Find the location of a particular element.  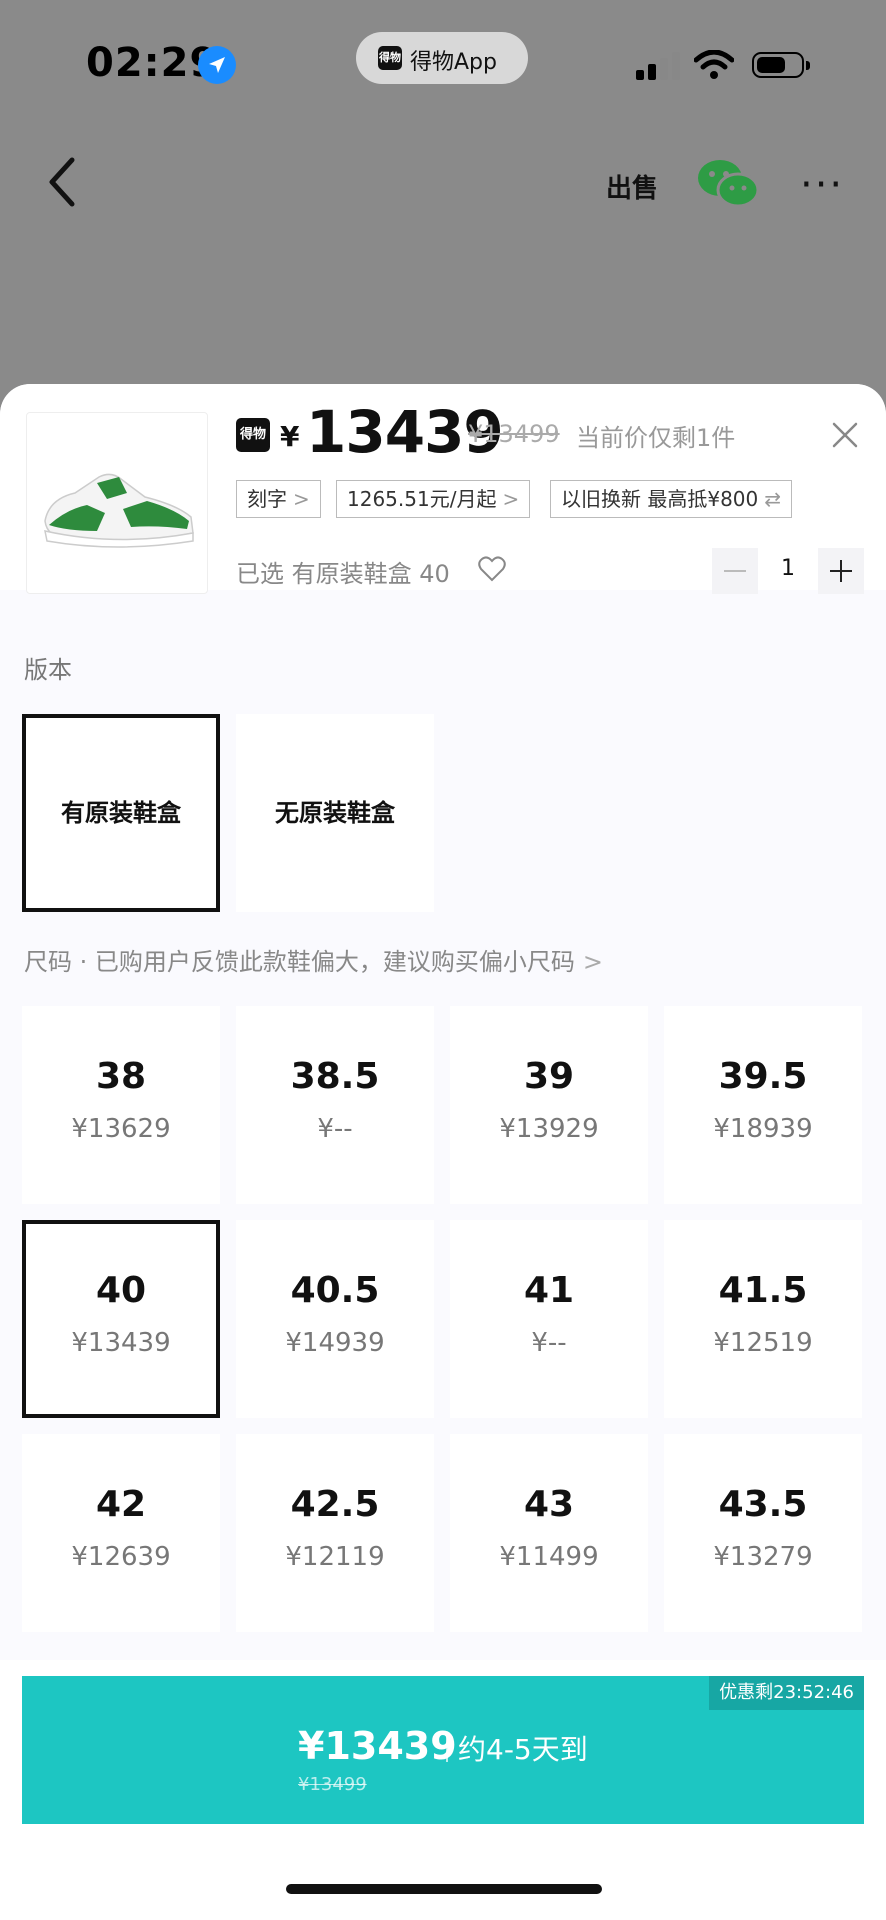

size-label: 42.5 is located at coordinates (335, 1504).